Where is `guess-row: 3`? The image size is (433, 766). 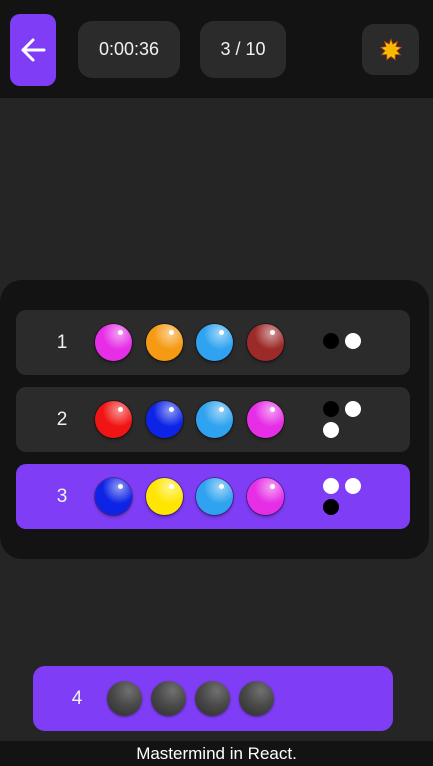 guess-row: 3 is located at coordinates (213, 496).